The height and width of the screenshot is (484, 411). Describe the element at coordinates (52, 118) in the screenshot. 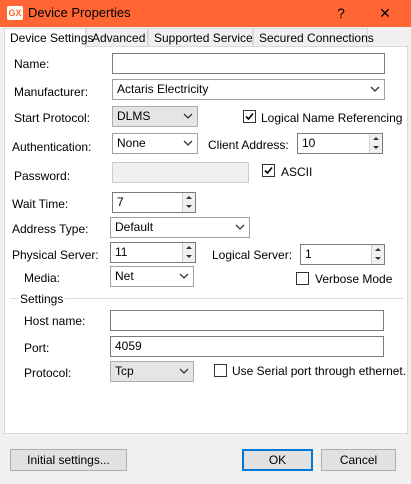

I see `start-protocol-label: Start Protocol:` at that location.